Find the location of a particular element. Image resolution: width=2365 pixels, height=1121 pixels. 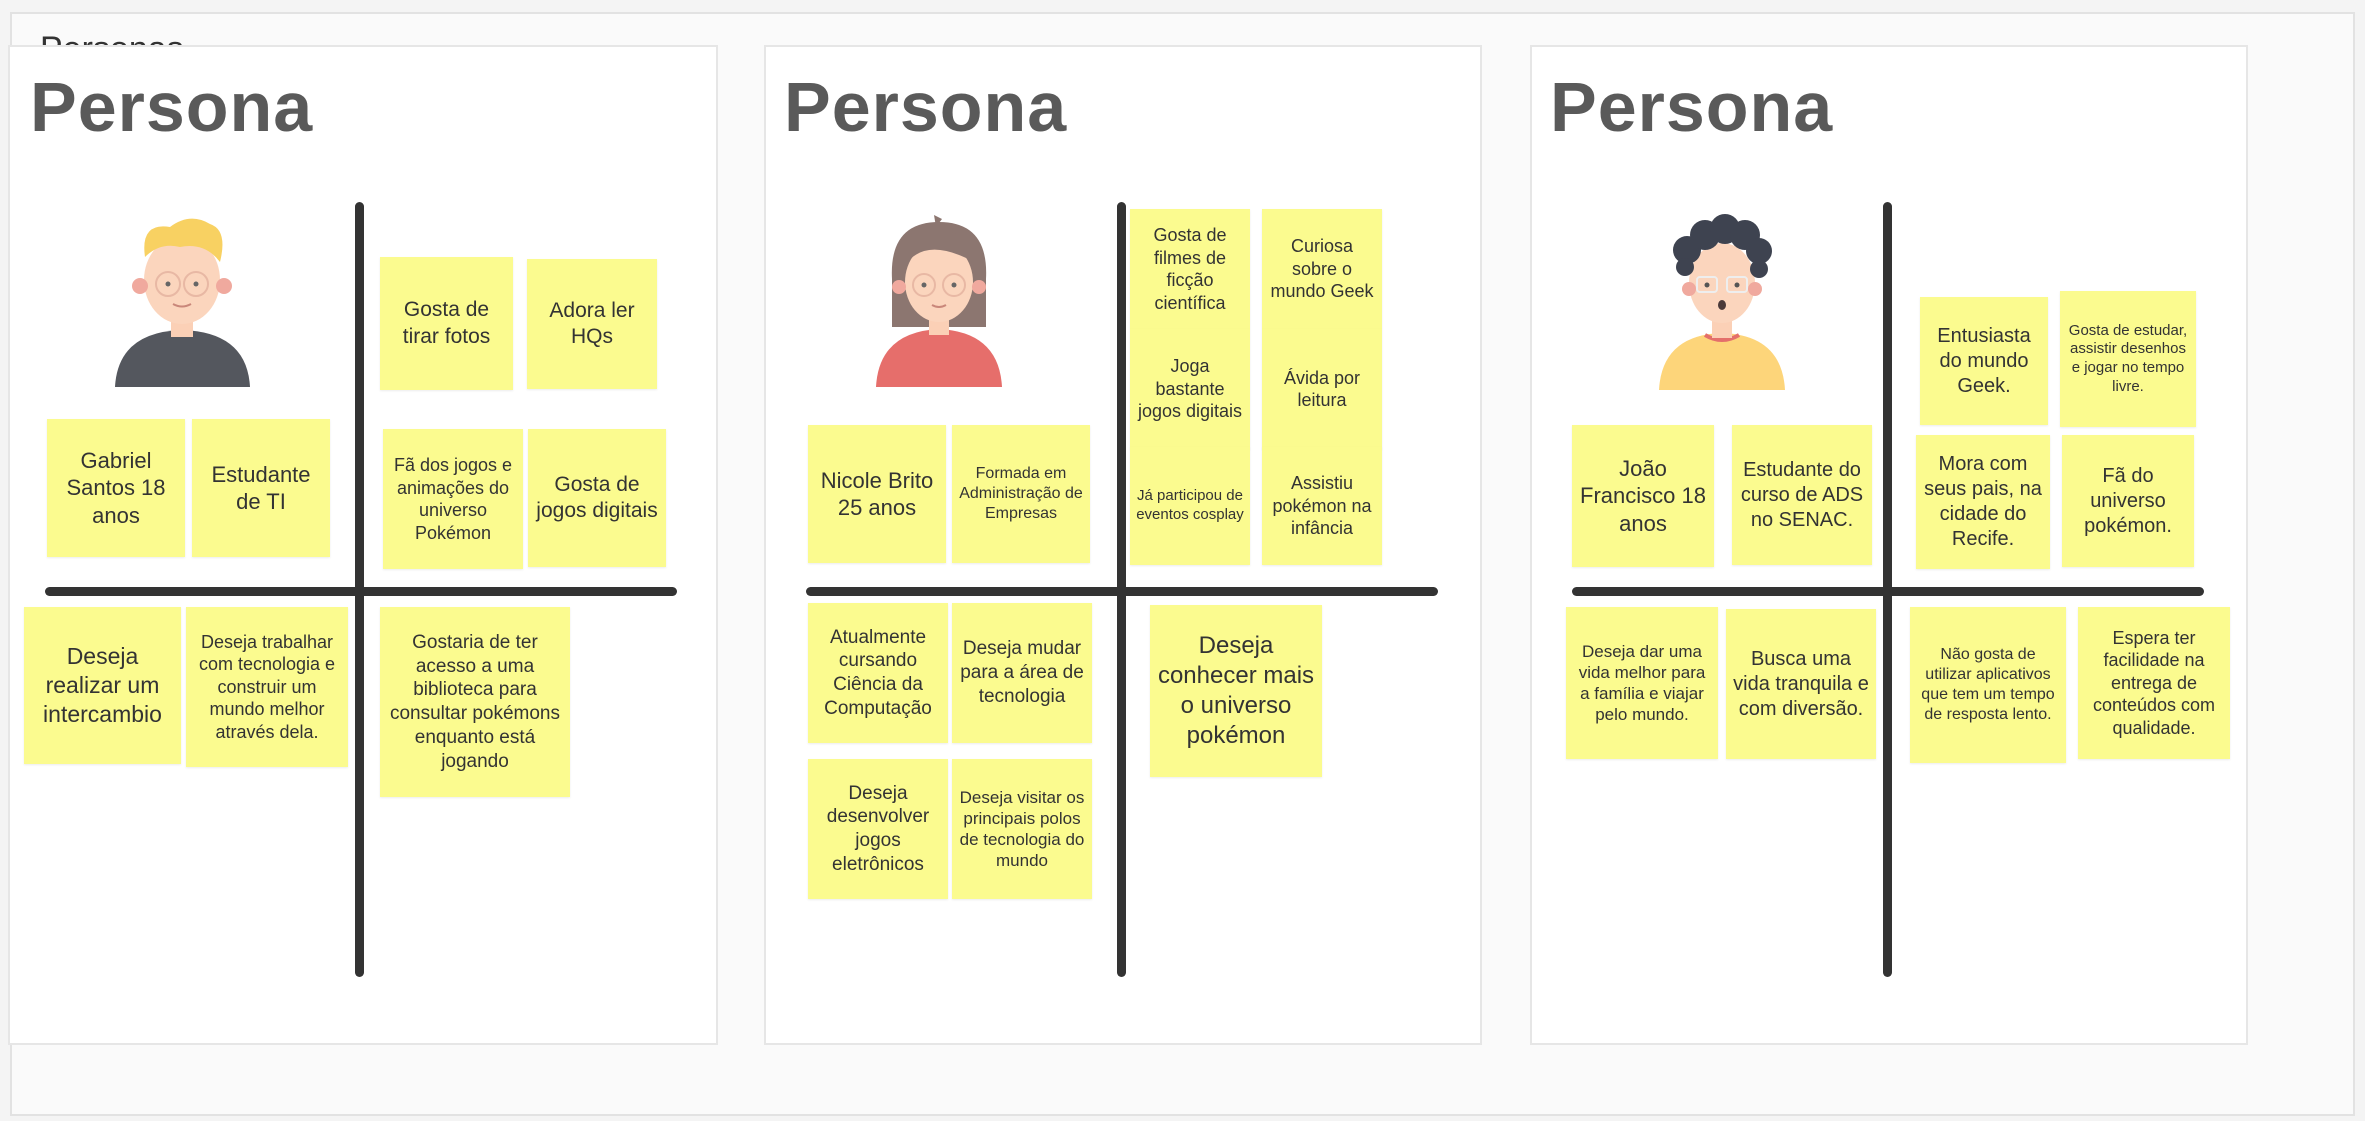

sticky-note: Já participou de eventos cosplay is located at coordinates (1190, 506).